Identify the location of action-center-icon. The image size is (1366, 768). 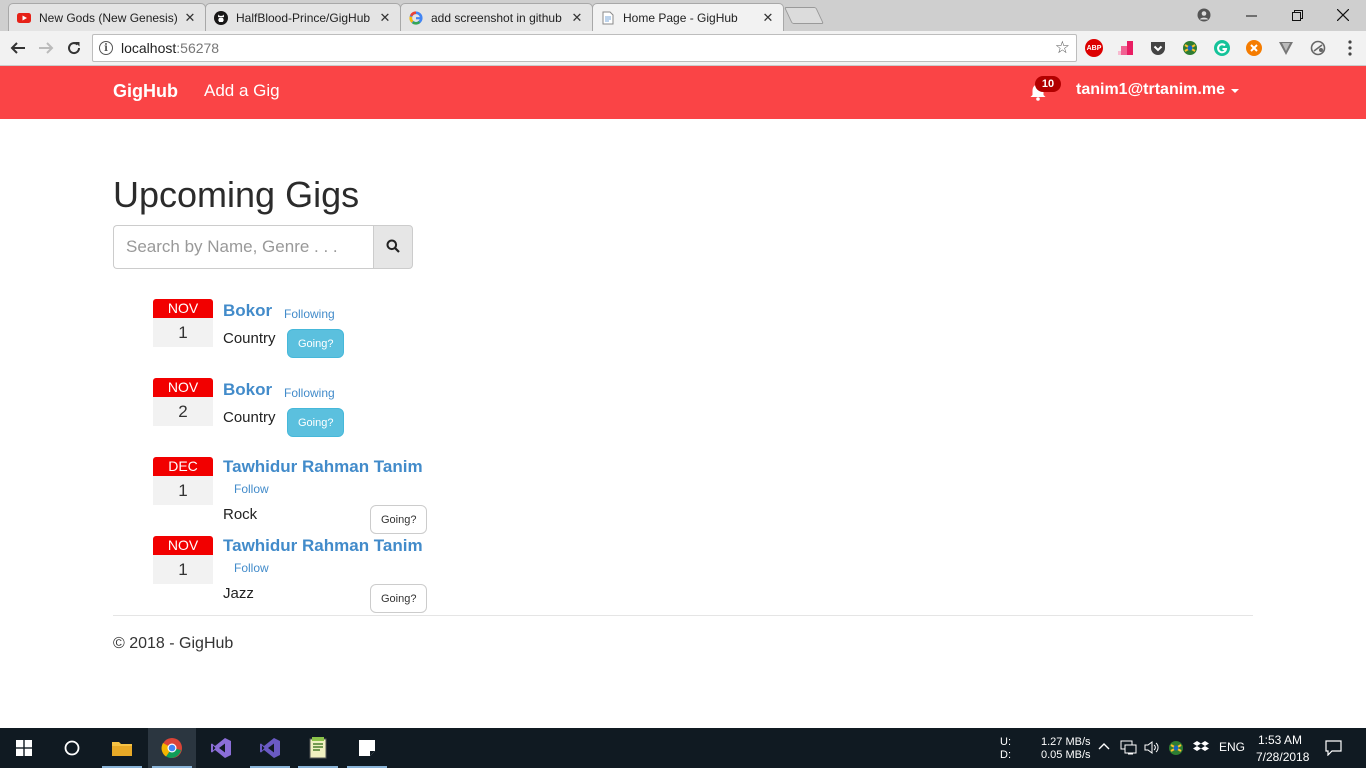
(1333, 749).